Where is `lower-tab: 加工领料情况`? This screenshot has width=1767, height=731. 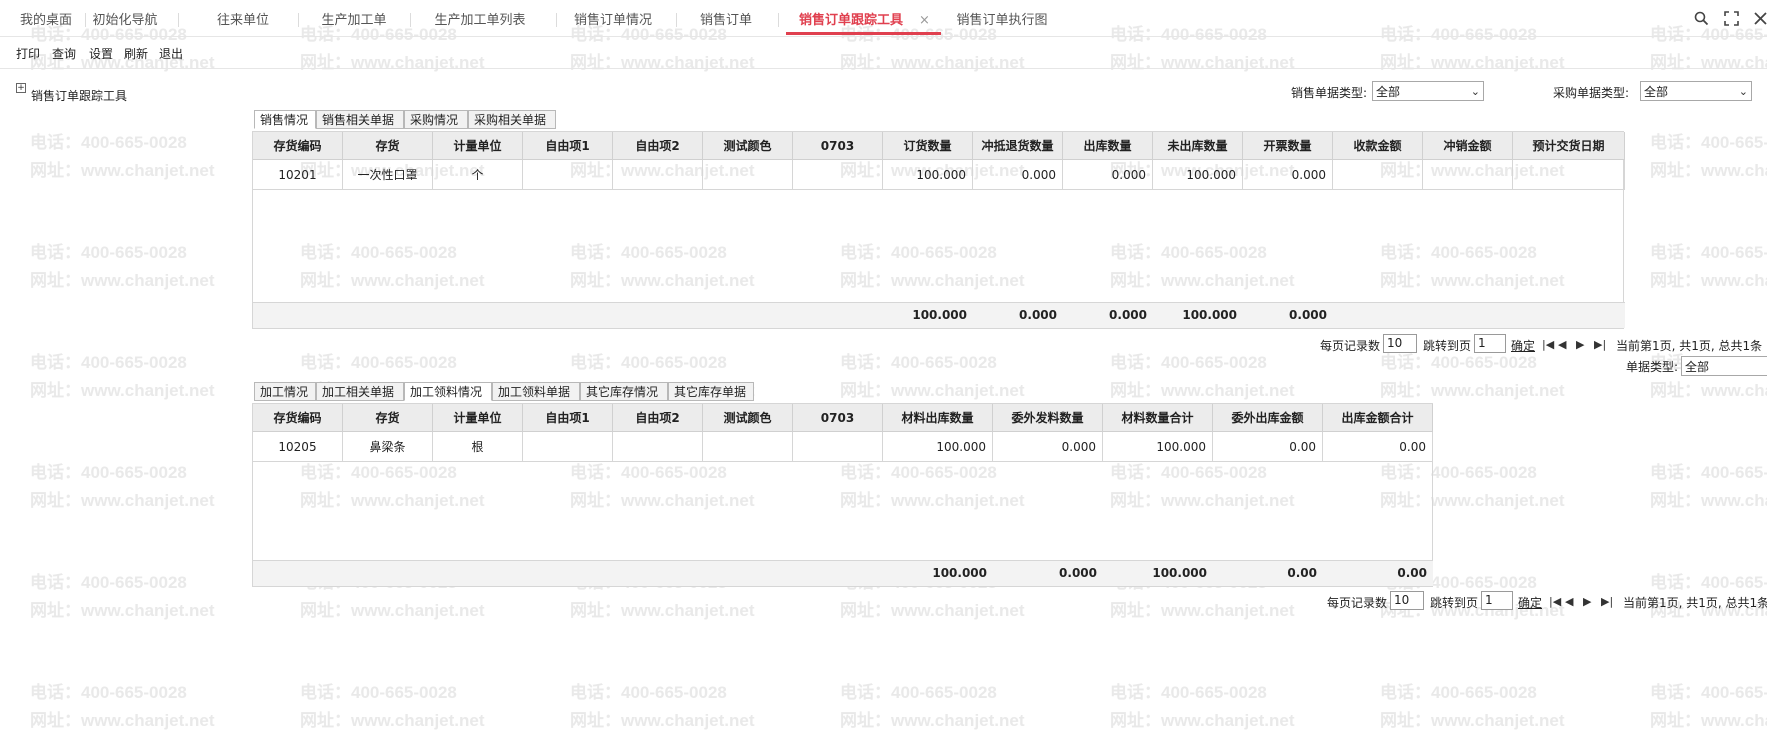 lower-tab: 加工领料情况 is located at coordinates (448, 391).